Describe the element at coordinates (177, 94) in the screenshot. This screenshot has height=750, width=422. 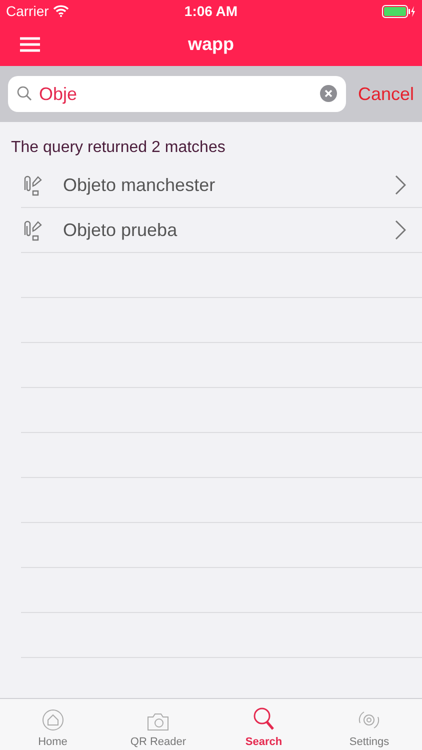
I see `search-field: Obje` at that location.